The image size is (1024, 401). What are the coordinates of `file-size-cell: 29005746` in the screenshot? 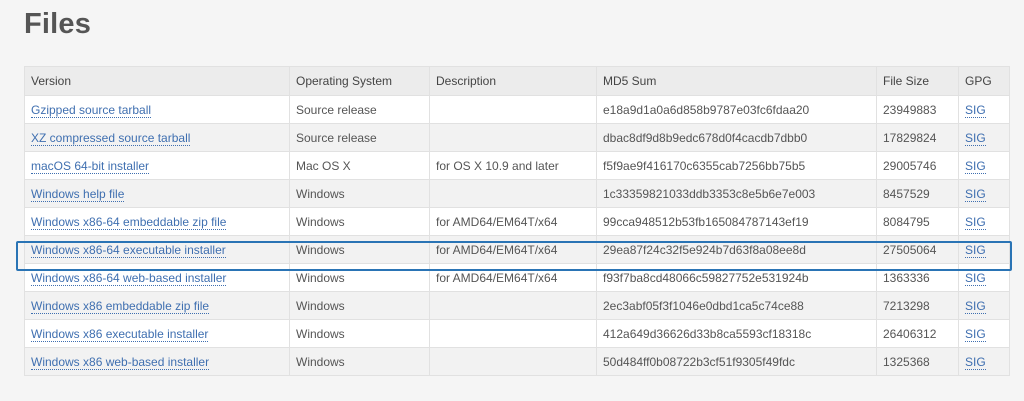 It's located at (917, 165).